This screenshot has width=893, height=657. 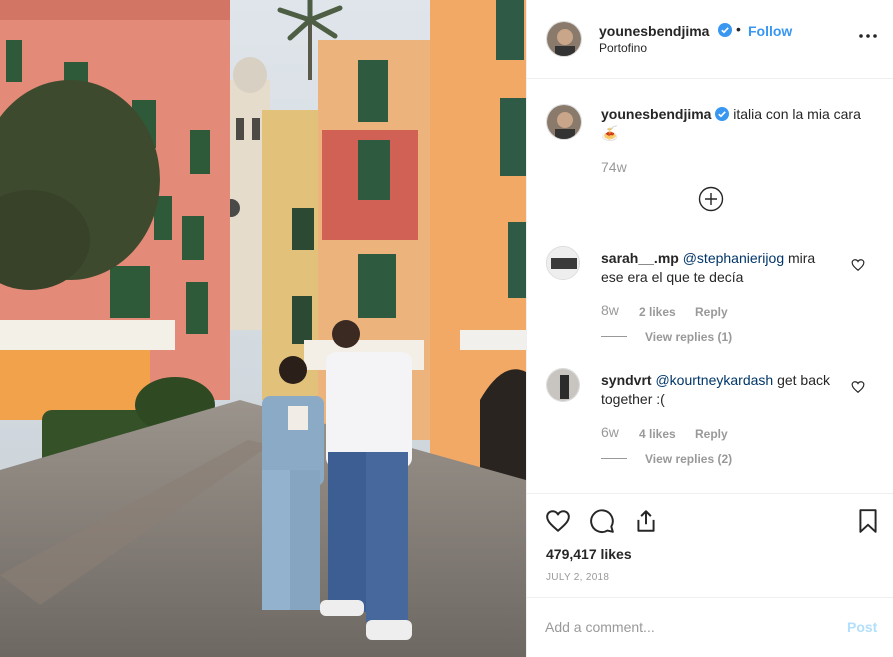 I want to click on caption-emoji: 🍝, so click(x=610, y=133).